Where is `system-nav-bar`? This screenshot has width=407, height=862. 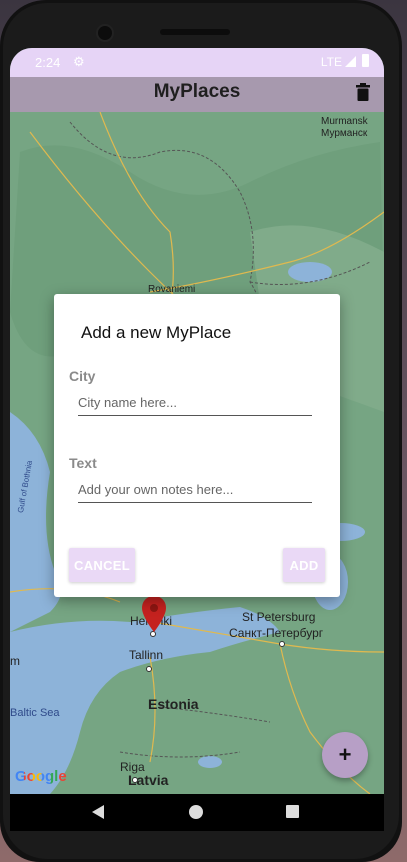
system-nav-bar is located at coordinates (197, 812).